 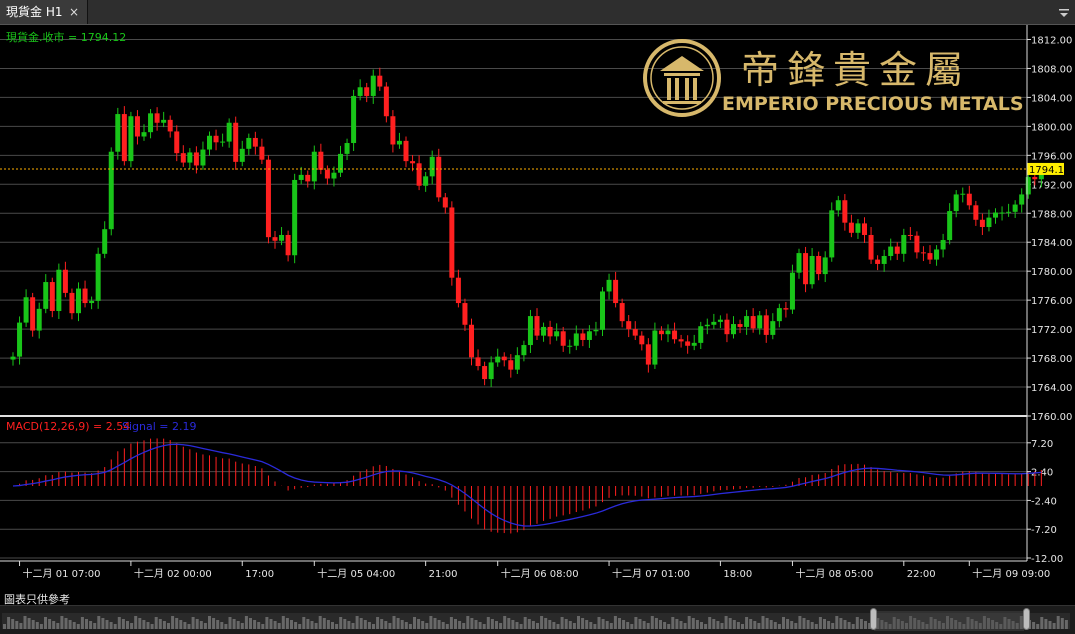 What do you see at coordinates (68, 426) in the screenshot?
I see `macd-title: MACD(12,26,9) = 2.54` at bounding box center [68, 426].